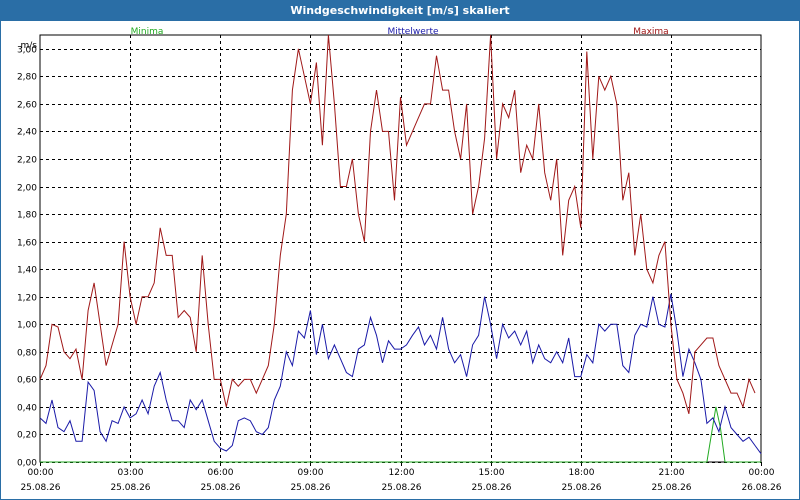  What do you see at coordinates (221, 473) in the screenshot?
I see `x-tick-time: 06:00` at bounding box center [221, 473].